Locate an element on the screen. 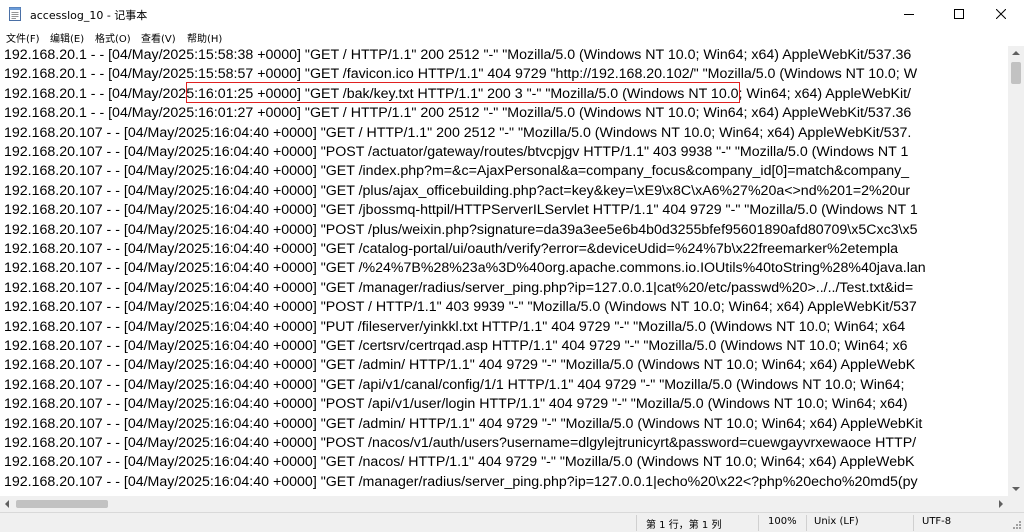  chevron-up-icon is located at coordinates (1016, 53).